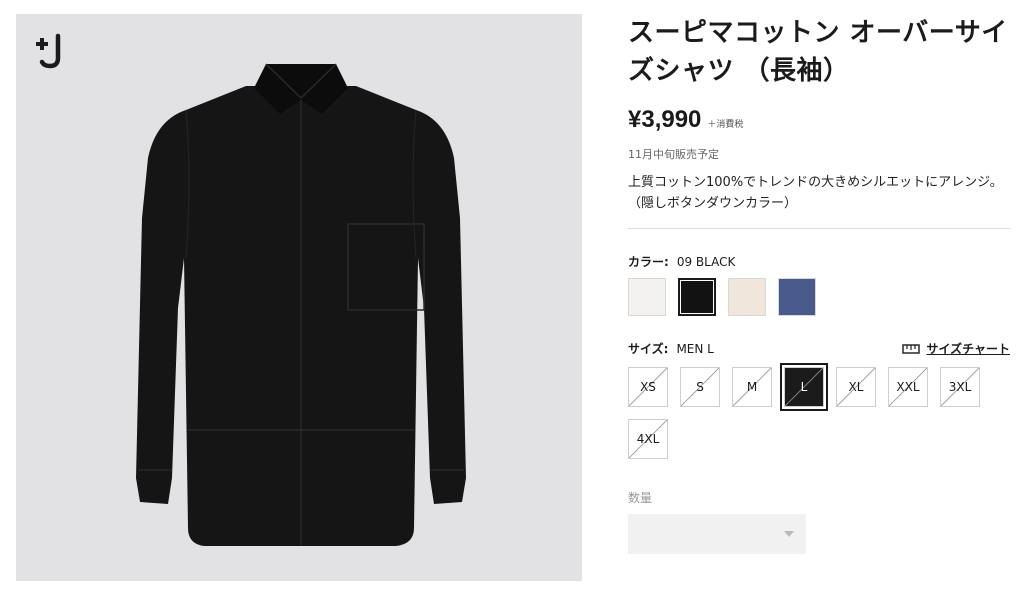 This screenshot has height=593, width=1024. Describe the element at coordinates (640, 498) in the screenshot. I see `quantity-label: 数量` at that location.